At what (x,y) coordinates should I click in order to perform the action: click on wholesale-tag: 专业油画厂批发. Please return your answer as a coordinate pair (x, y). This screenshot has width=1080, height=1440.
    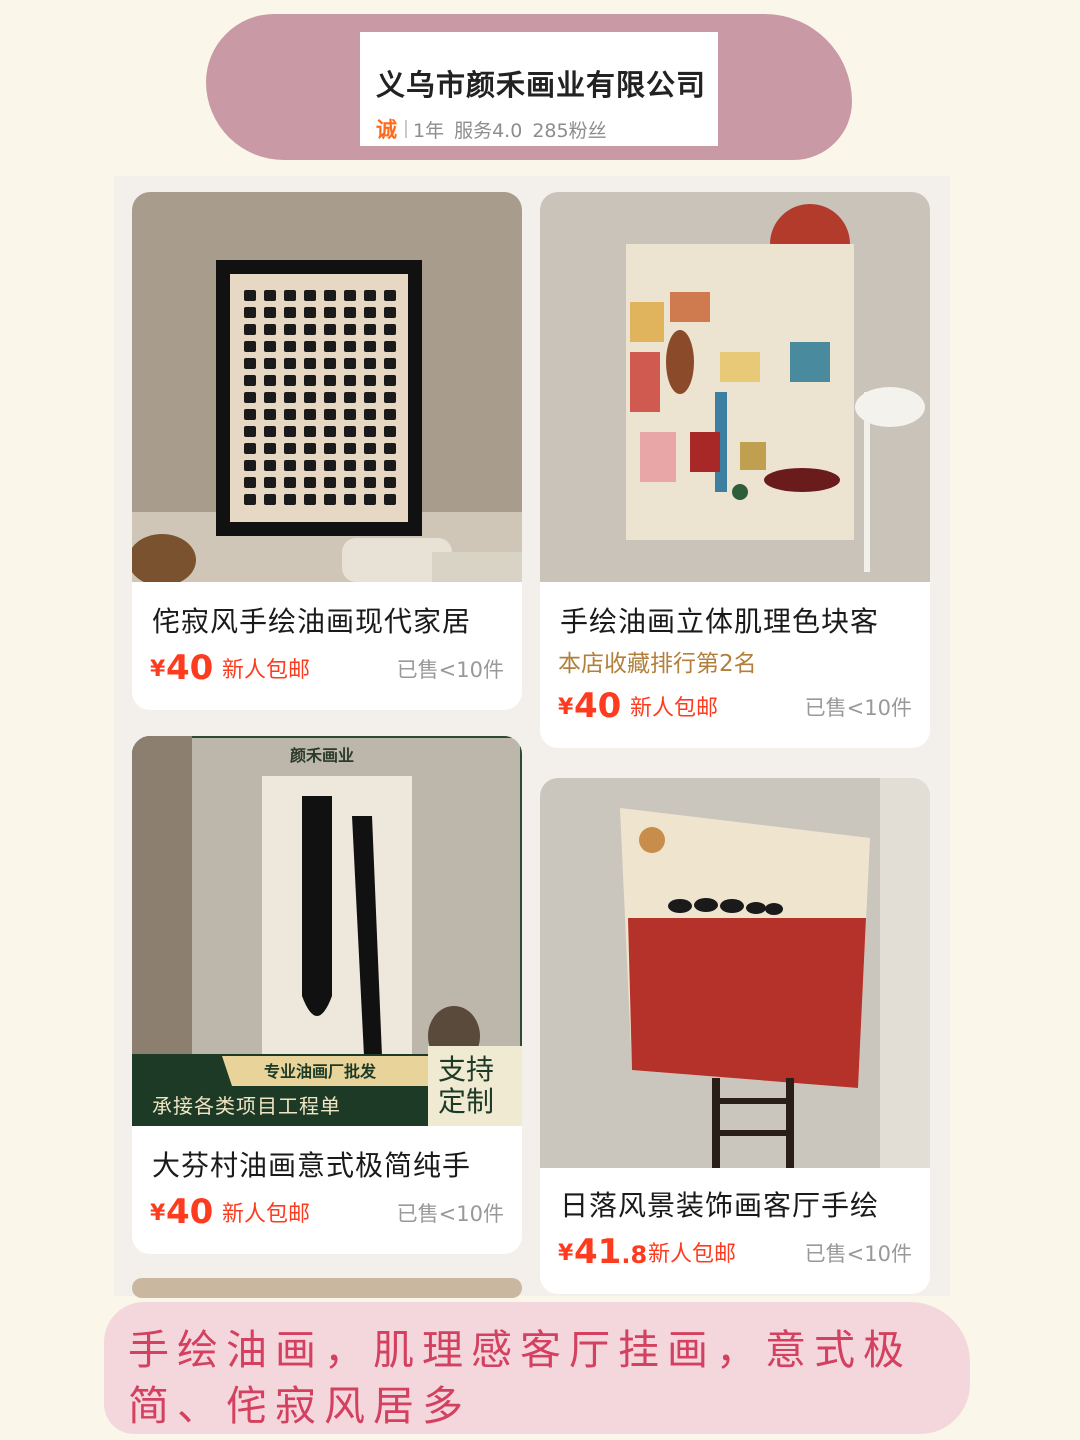
    Looking at the image, I should click on (320, 1071).